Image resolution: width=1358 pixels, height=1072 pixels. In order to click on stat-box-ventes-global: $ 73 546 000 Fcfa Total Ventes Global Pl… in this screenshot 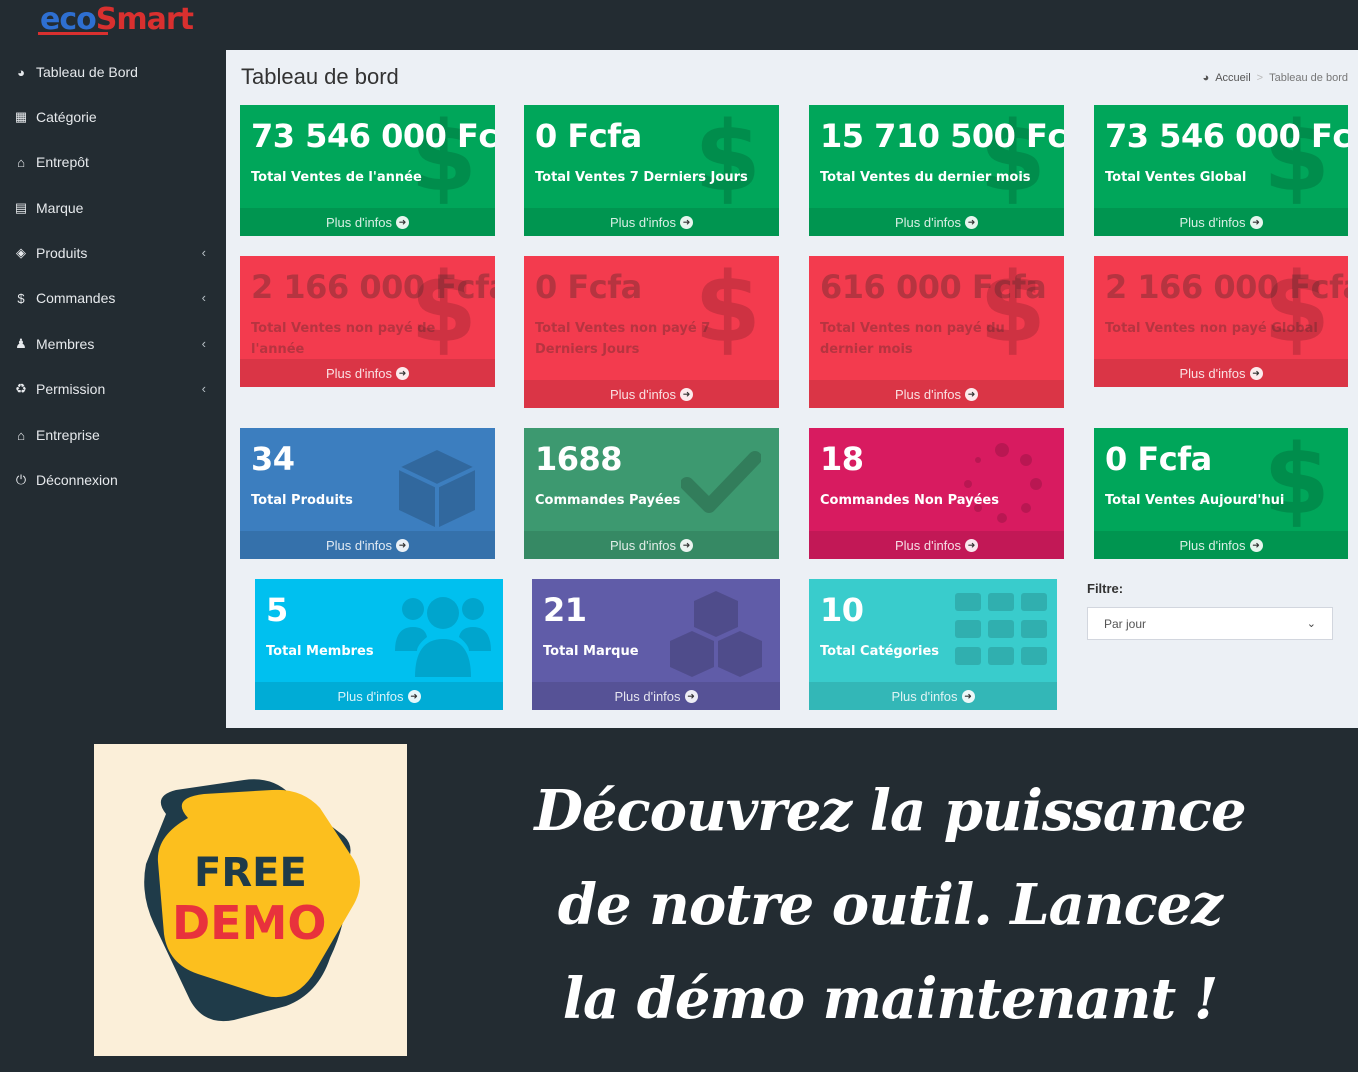, I will do `click(1221, 170)`.